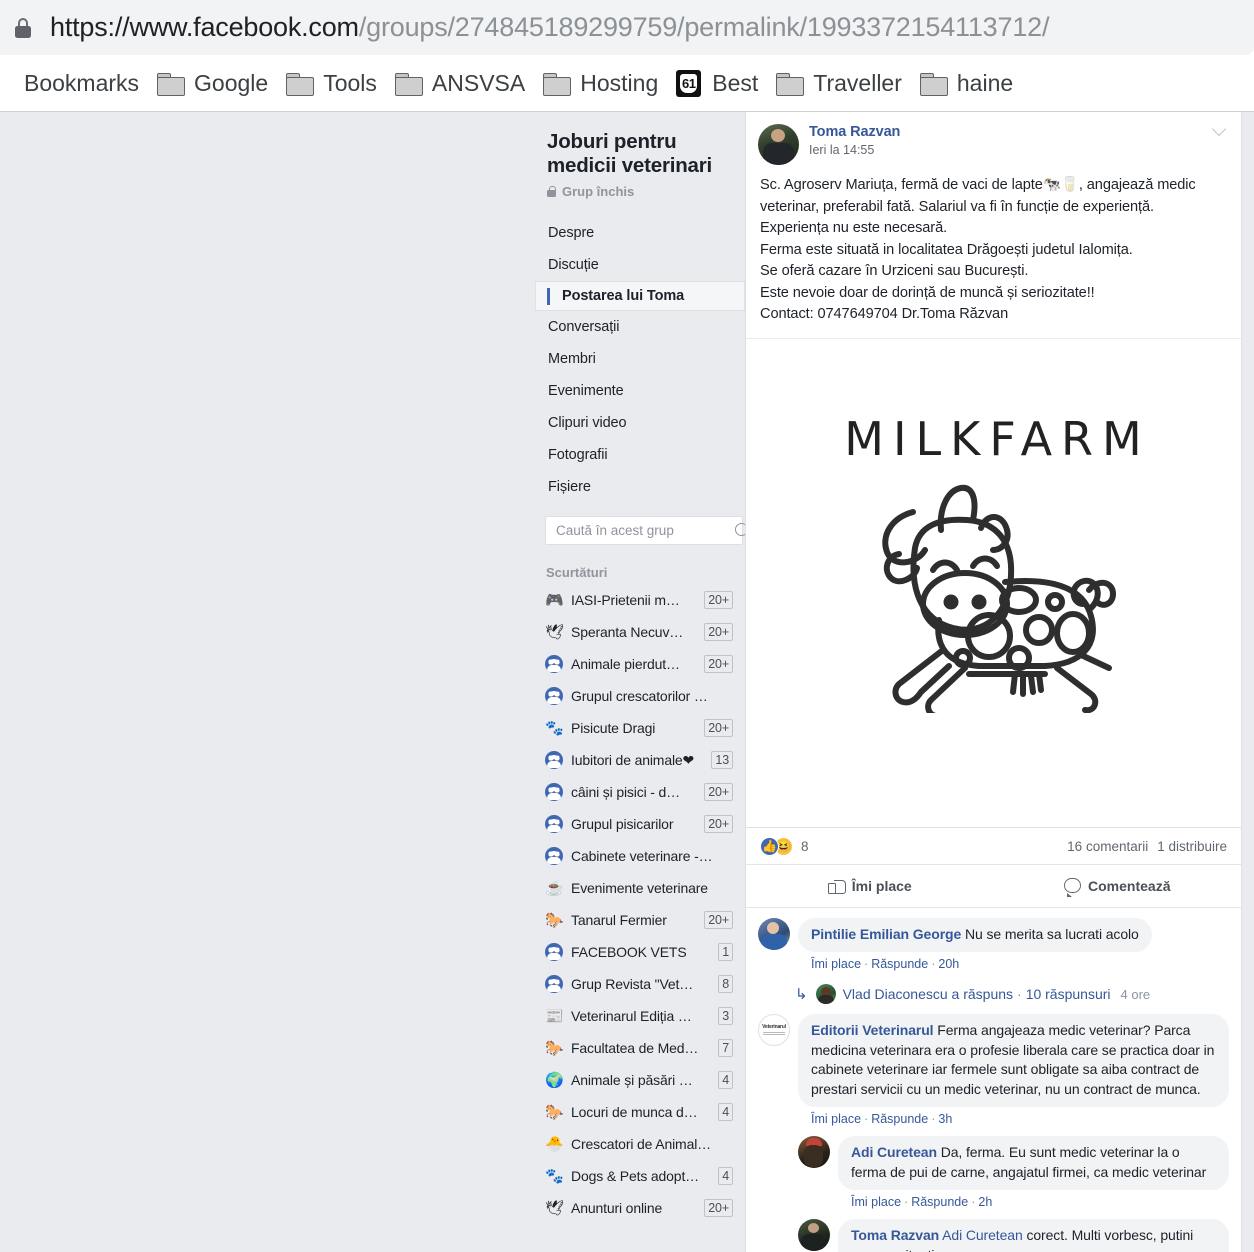 The image size is (1254, 1252). I want to click on replies-author: Vlad Diaconescu a răspuns, so click(928, 994).